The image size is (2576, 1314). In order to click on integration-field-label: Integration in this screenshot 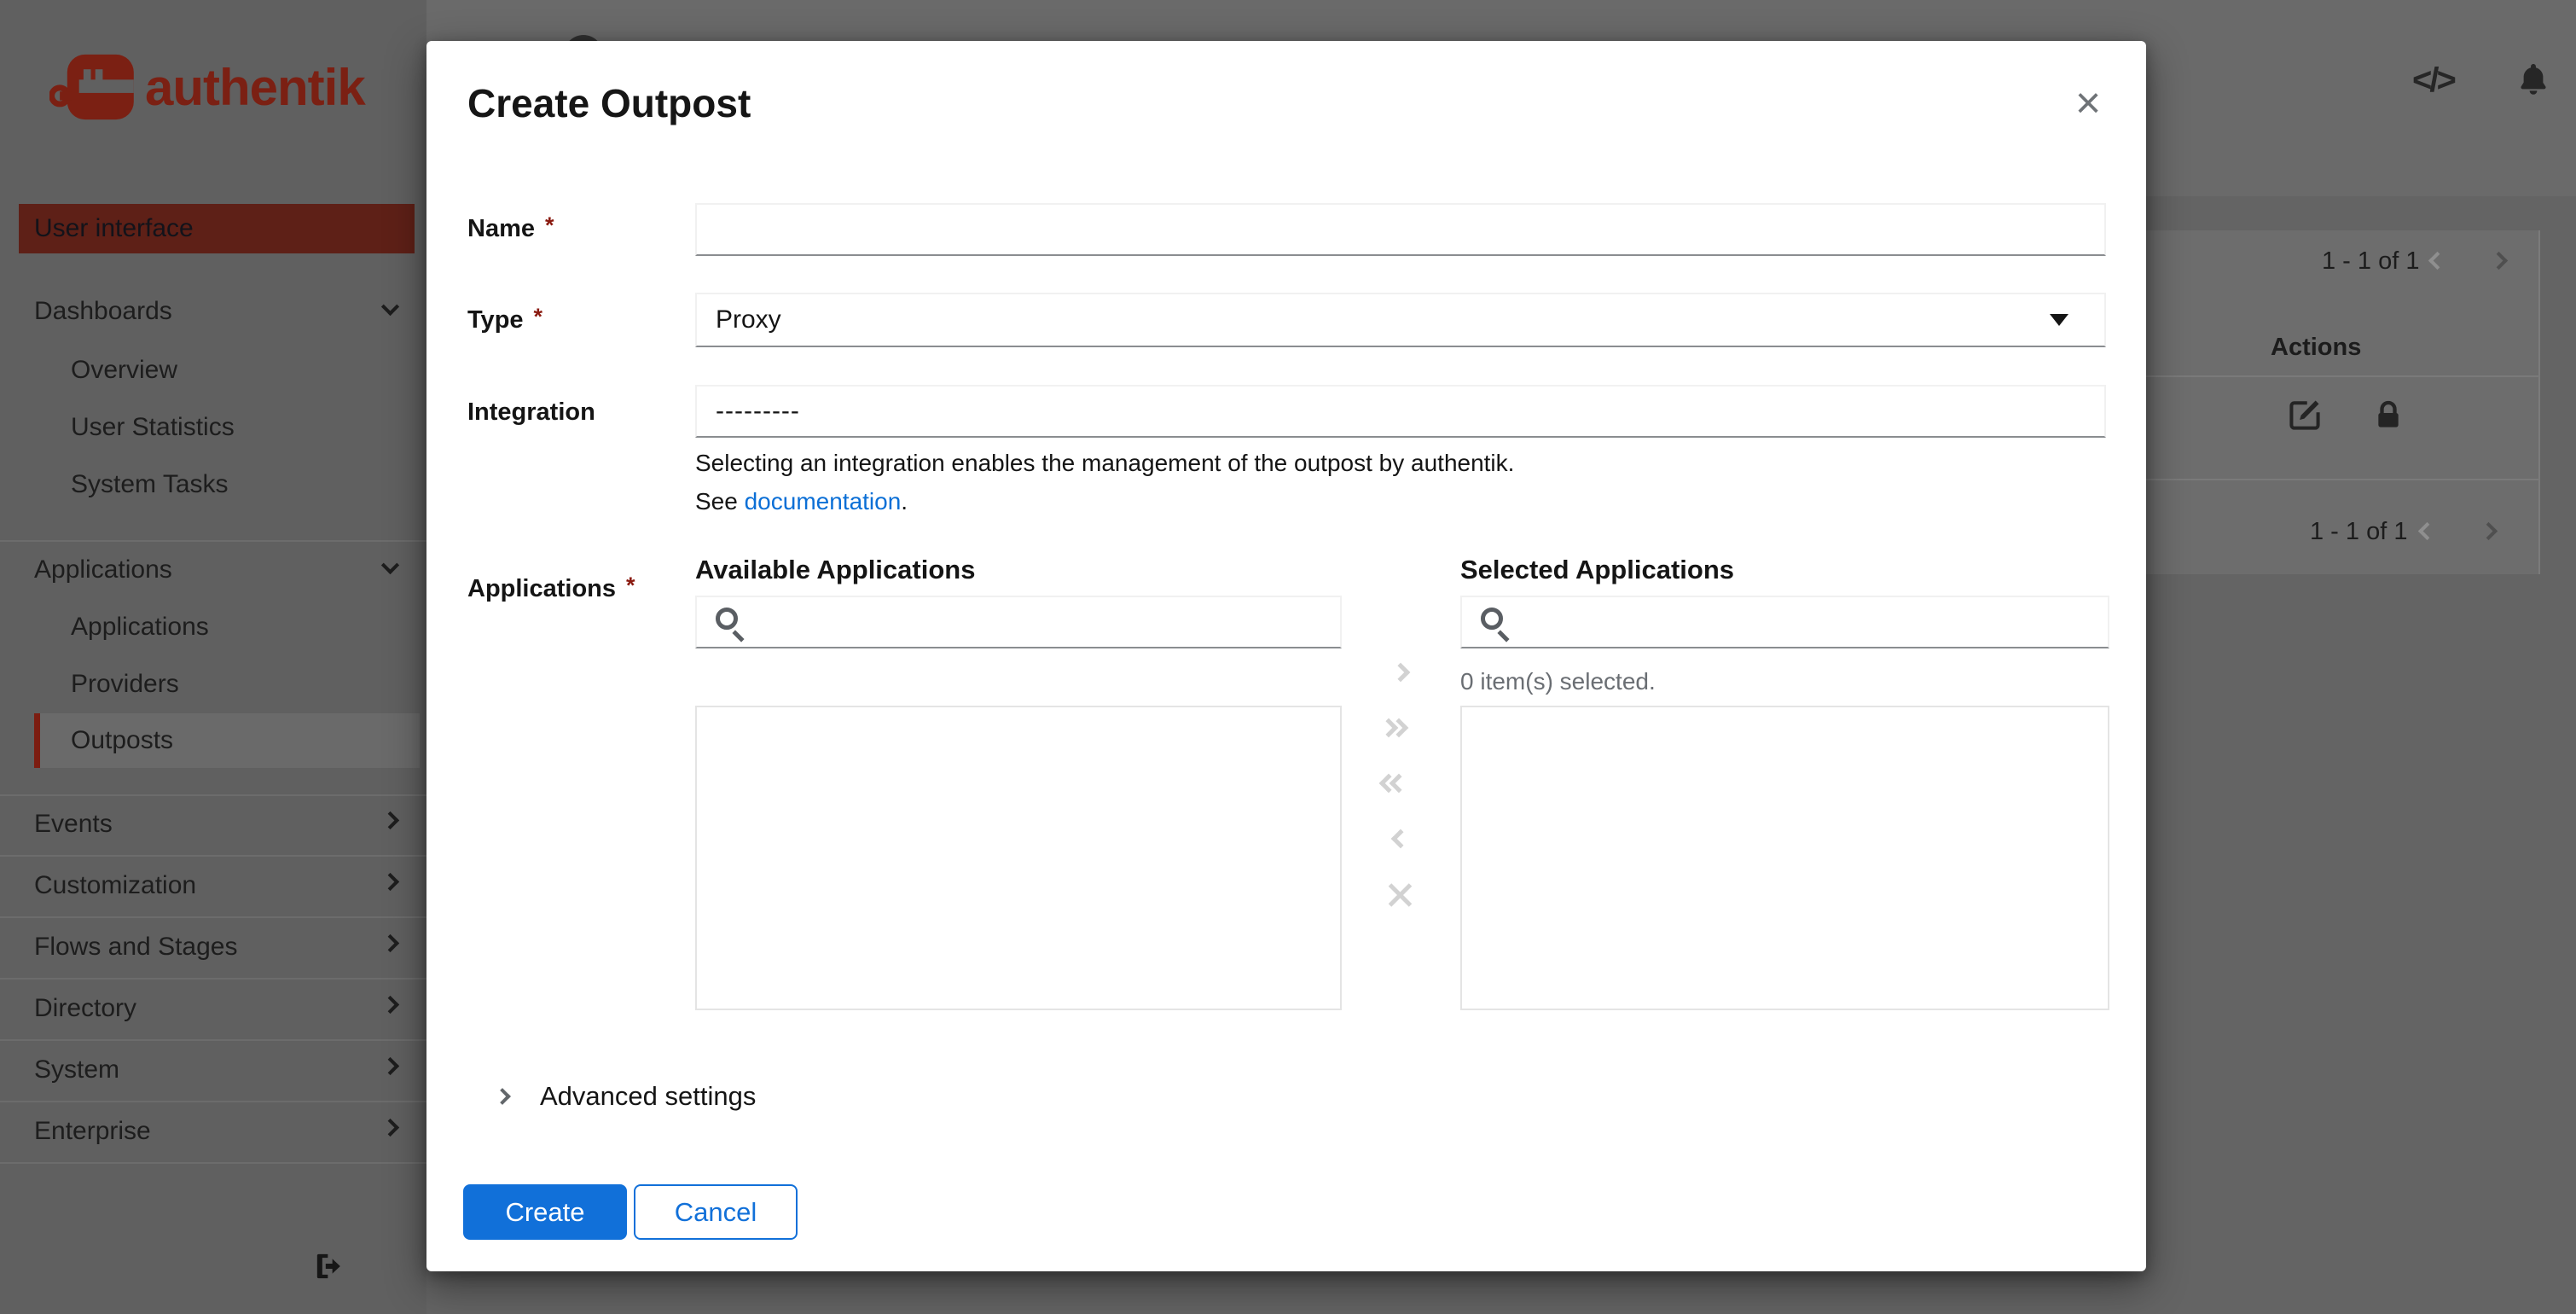, I will do `click(531, 412)`.